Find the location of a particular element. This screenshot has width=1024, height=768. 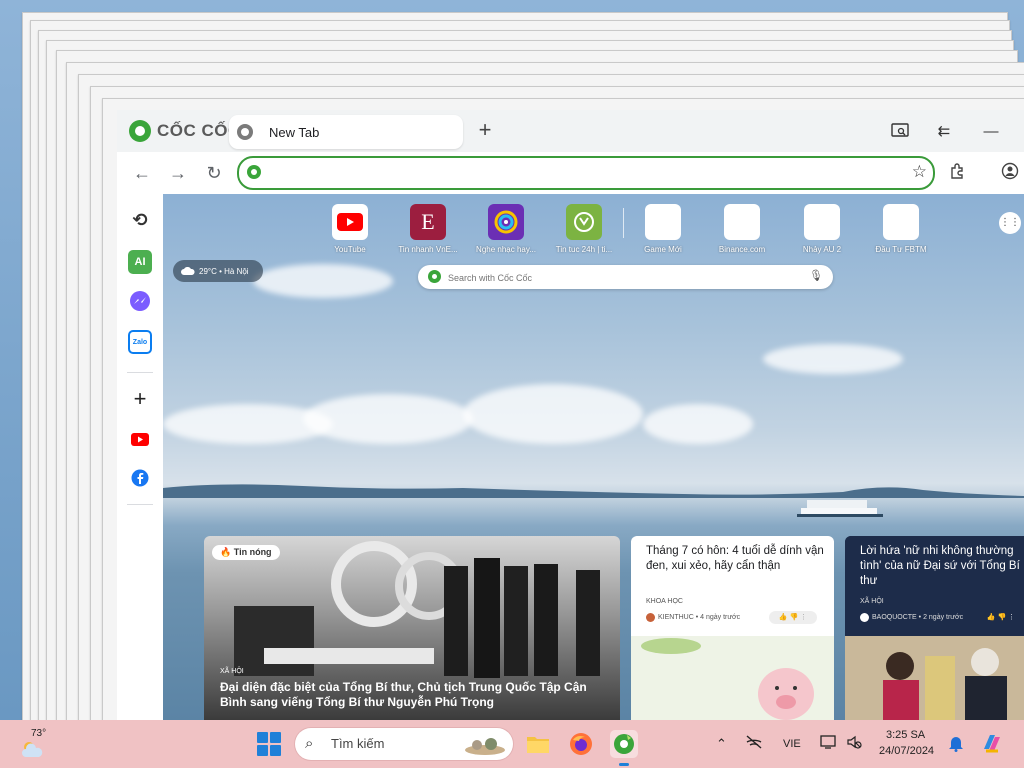

back-arrow-icon: ← is located at coordinates (142, 173).